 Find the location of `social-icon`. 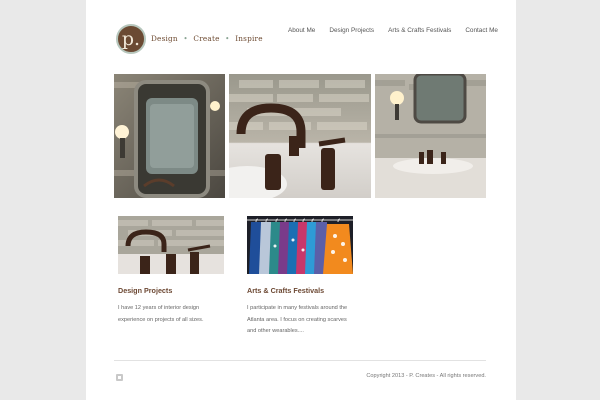

social-icon is located at coordinates (119, 377).